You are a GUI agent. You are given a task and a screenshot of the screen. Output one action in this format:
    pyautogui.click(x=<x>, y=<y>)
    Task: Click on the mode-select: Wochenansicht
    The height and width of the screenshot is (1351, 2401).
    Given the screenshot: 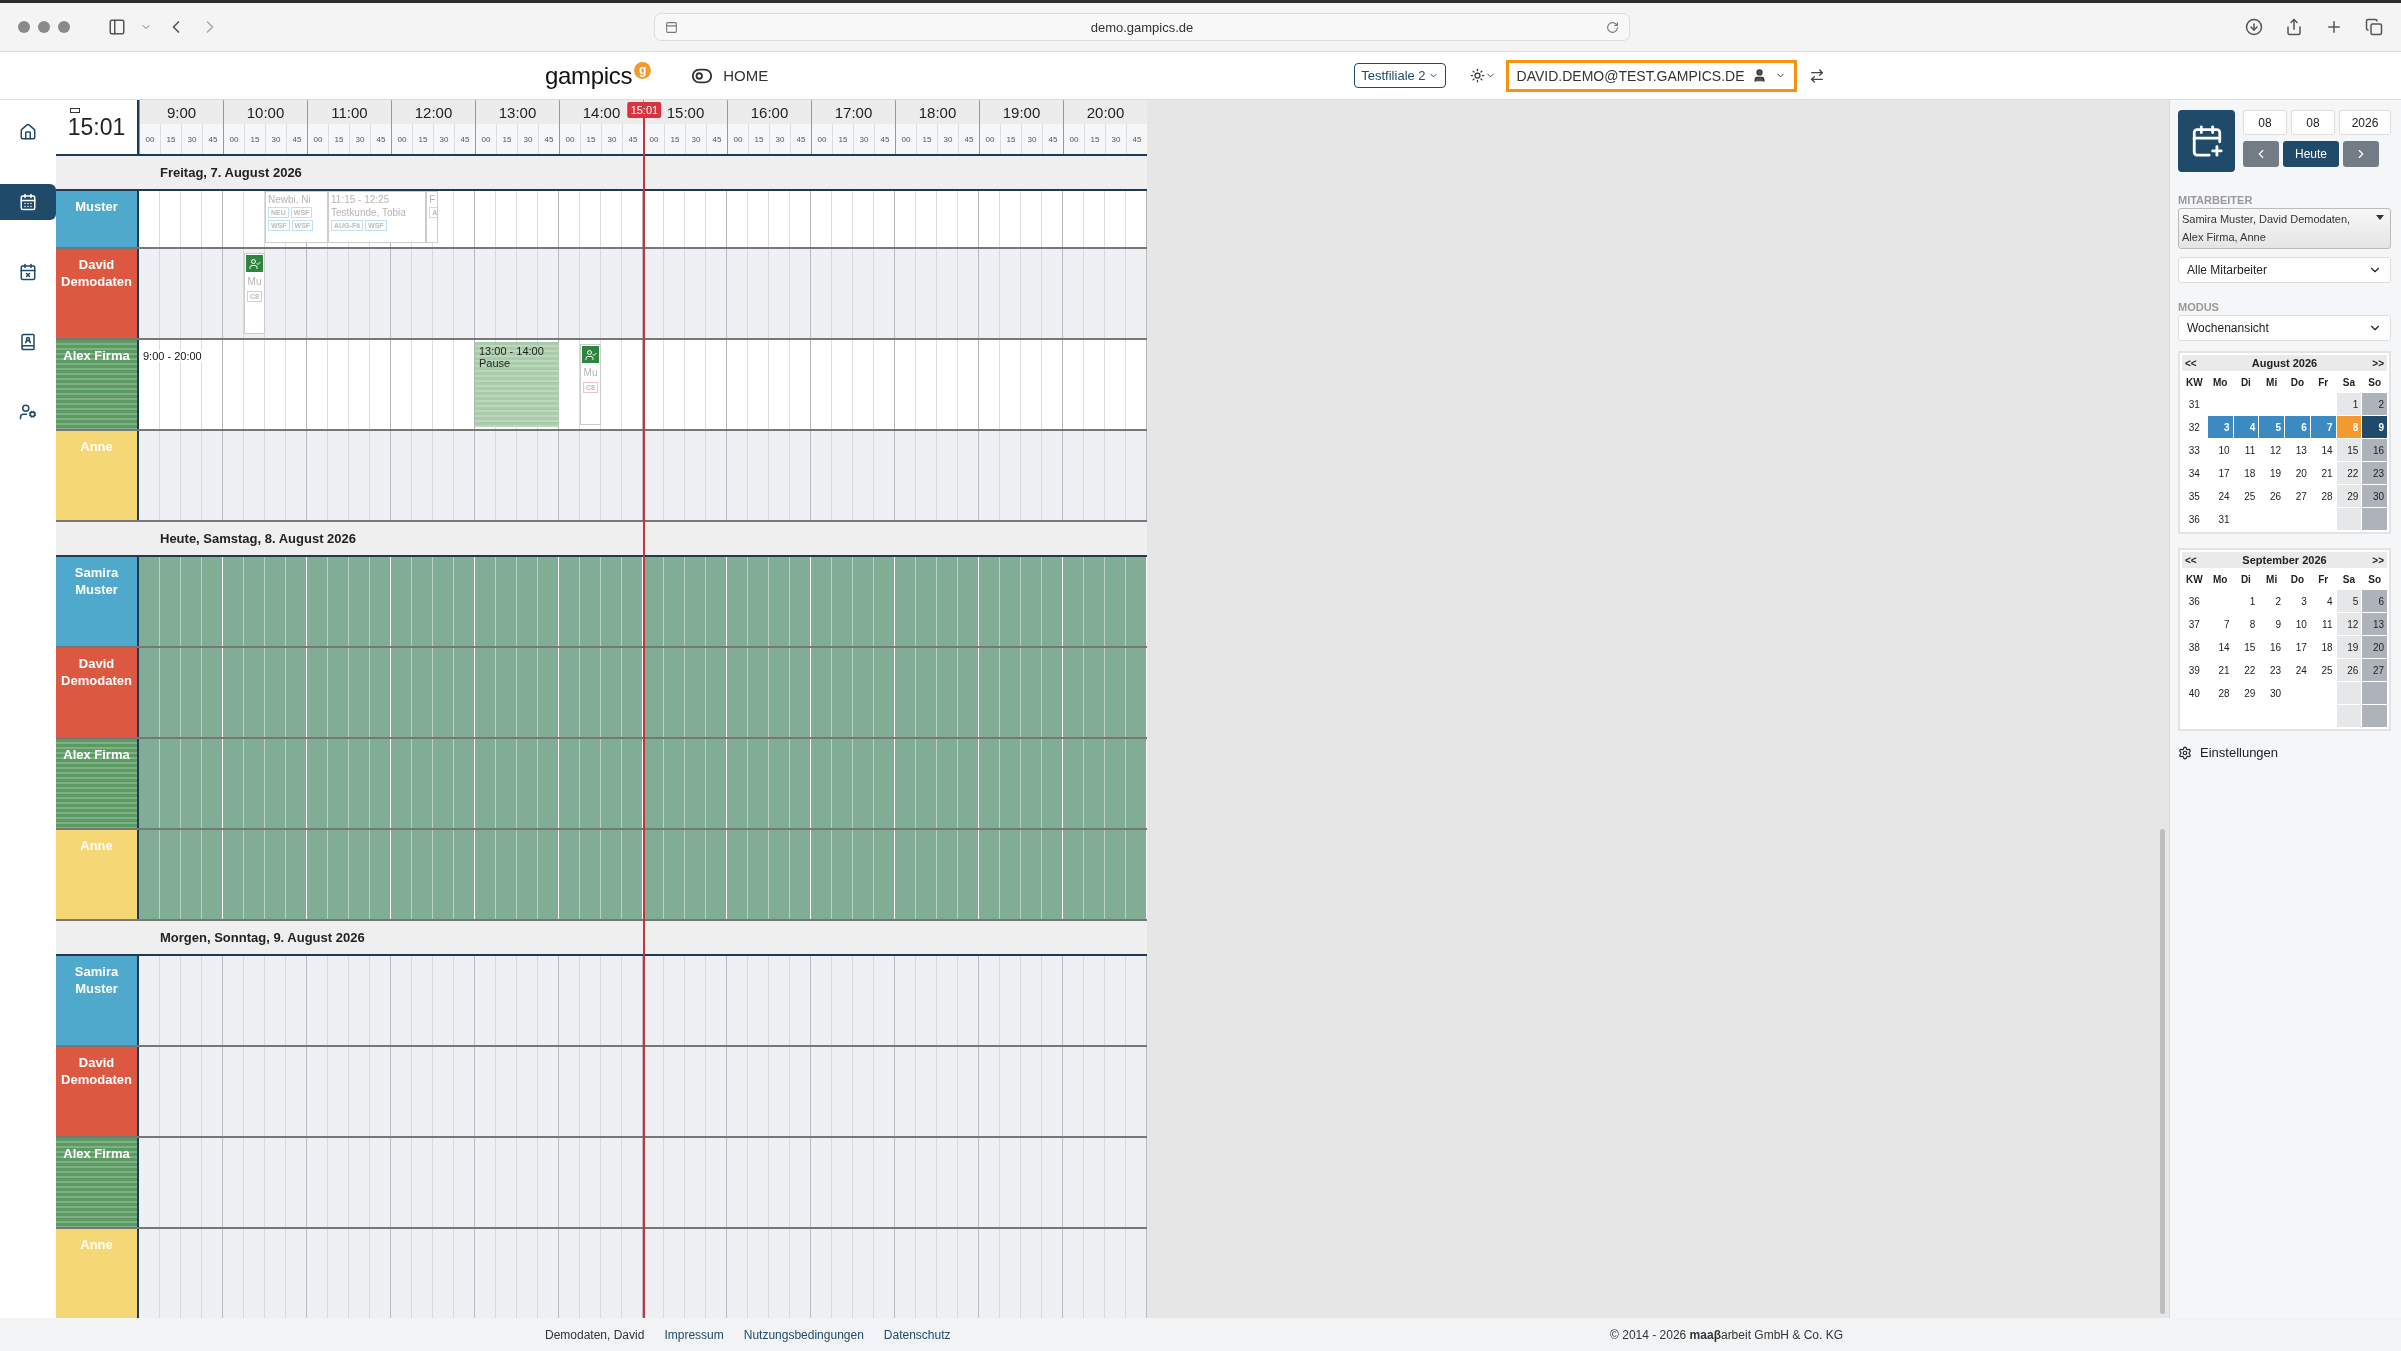 What is the action you would take?
    pyautogui.click(x=2284, y=328)
    